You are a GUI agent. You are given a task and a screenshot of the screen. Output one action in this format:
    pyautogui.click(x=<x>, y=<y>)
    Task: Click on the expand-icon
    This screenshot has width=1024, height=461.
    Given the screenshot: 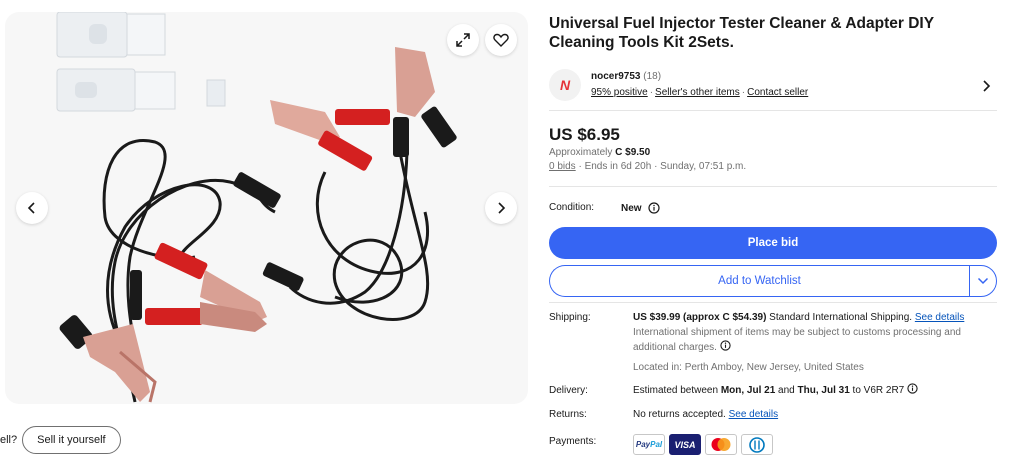 What is the action you would take?
    pyautogui.click(x=463, y=40)
    